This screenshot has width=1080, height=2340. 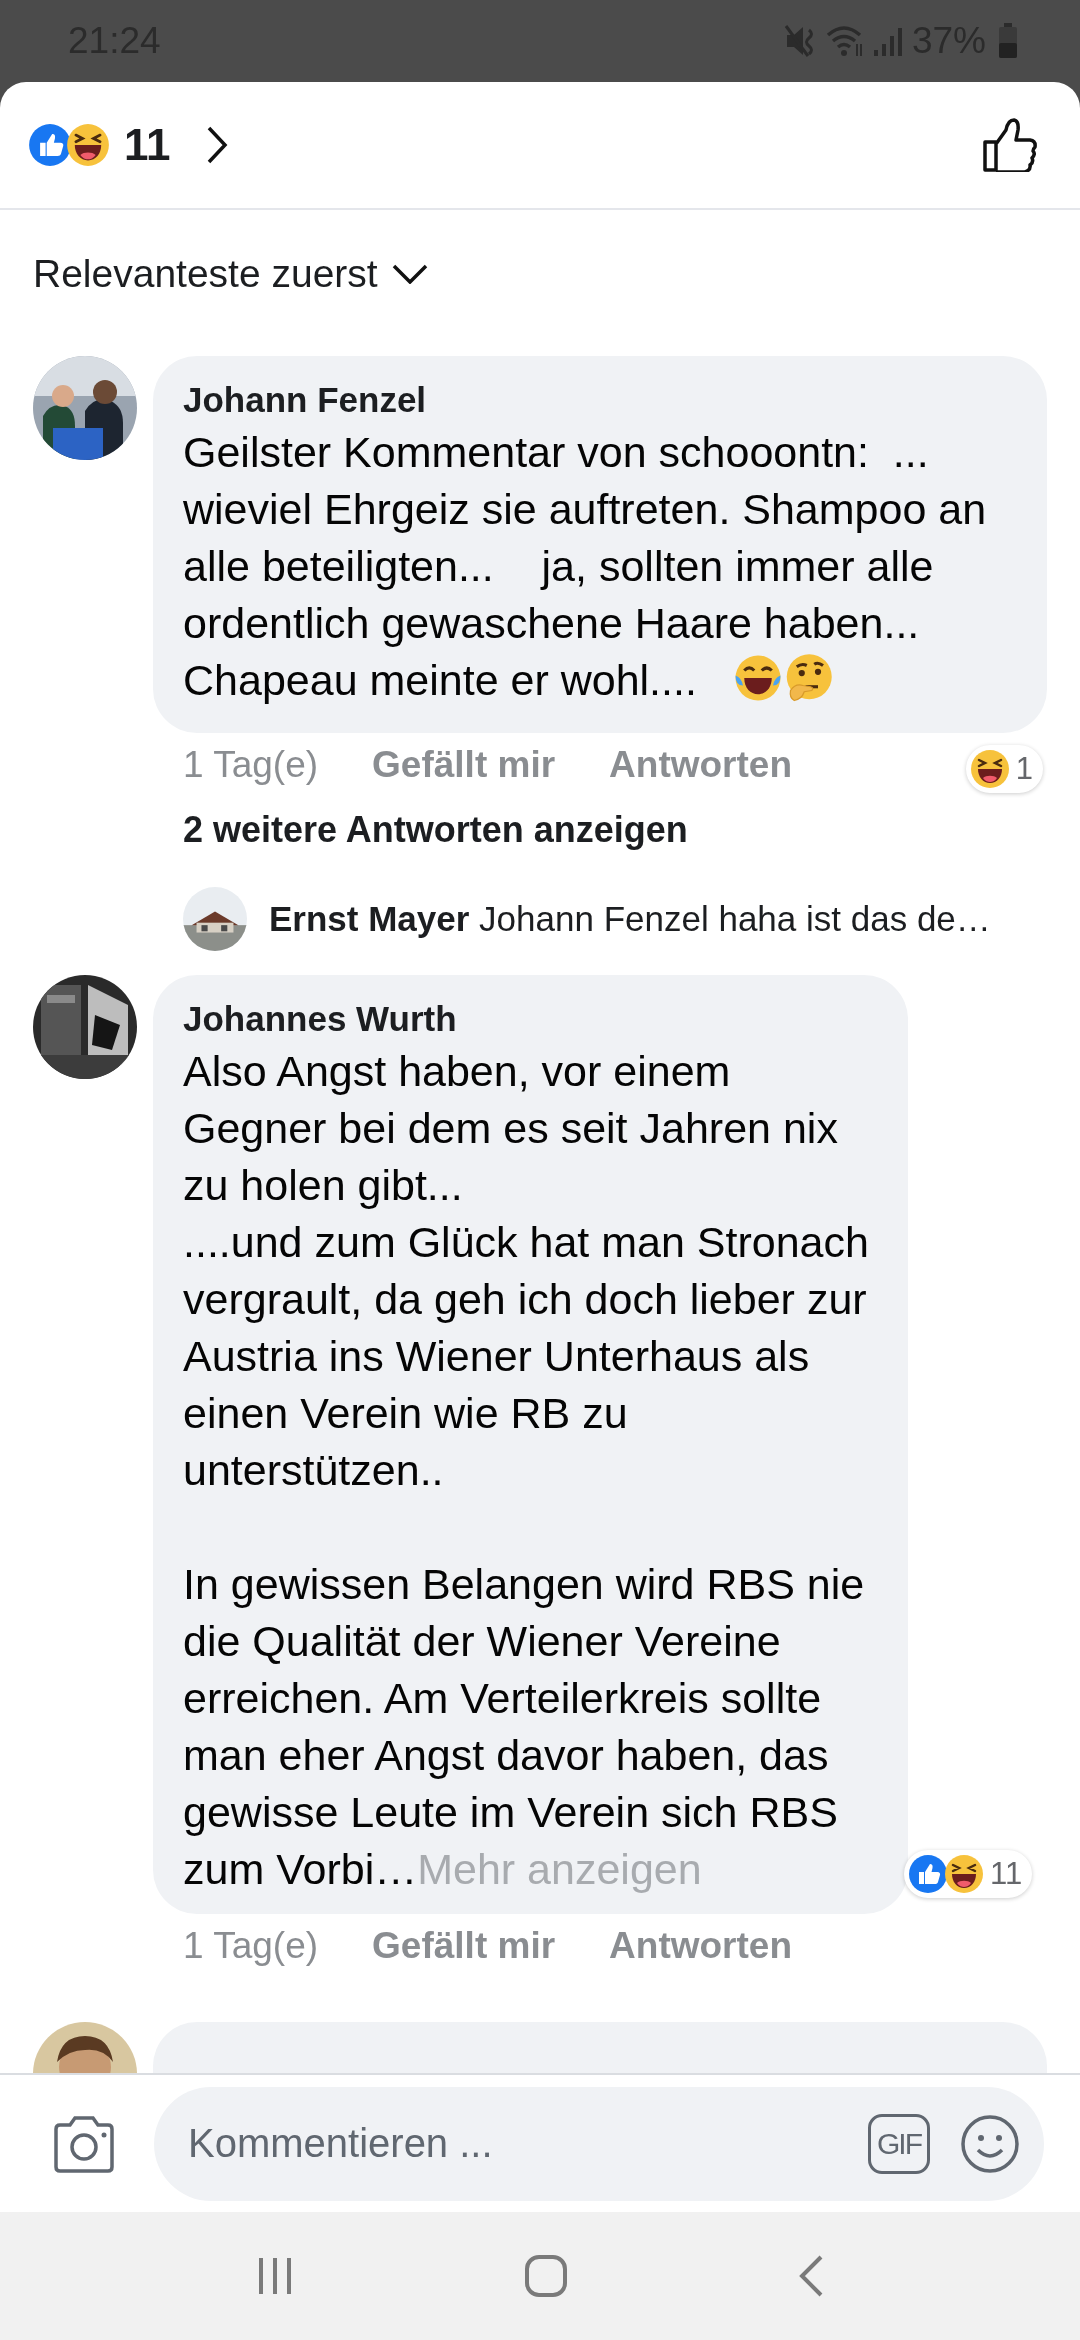 What do you see at coordinates (899, 2143) in the screenshot?
I see `gif-button: GIF` at bounding box center [899, 2143].